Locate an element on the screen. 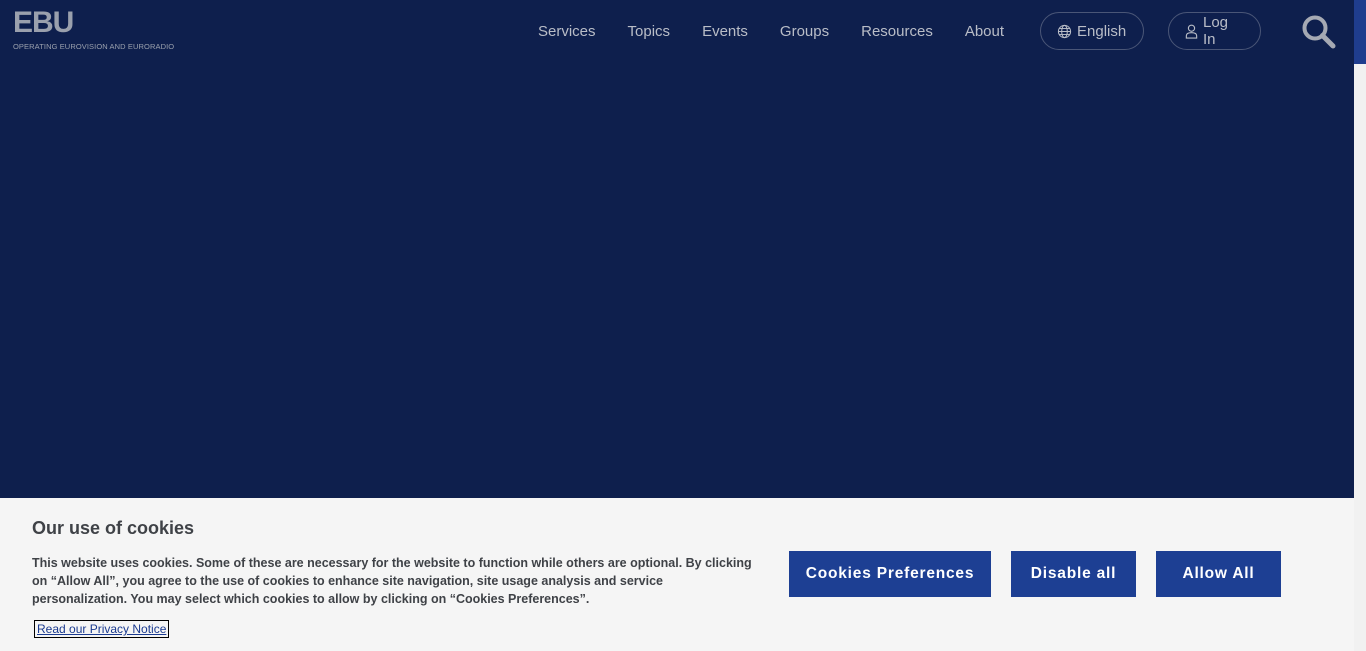 The image size is (1366, 651). allow-all-button: Allow All is located at coordinates (1218, 574).